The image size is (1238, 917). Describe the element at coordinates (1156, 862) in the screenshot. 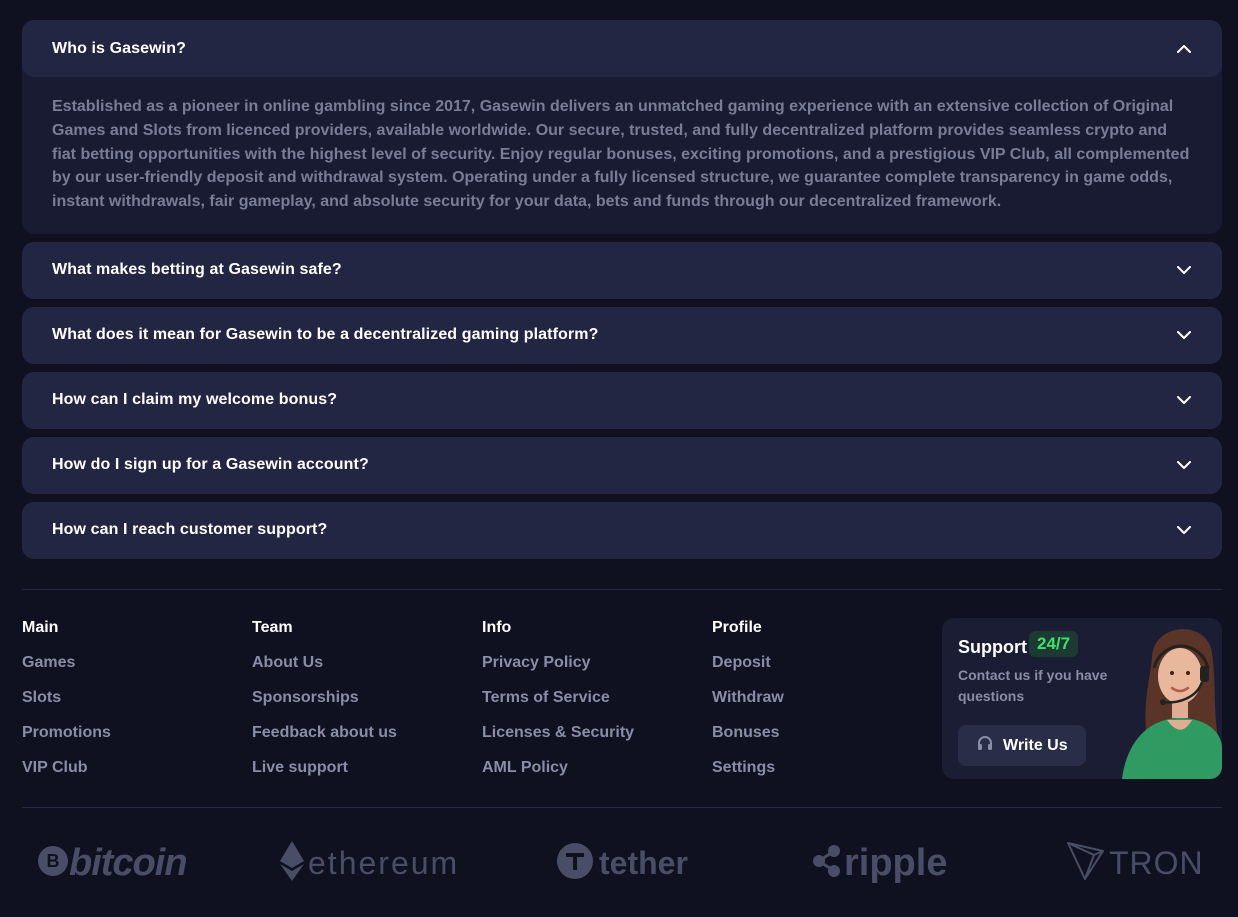

I see `tron-wordmark: TRON` at that location.